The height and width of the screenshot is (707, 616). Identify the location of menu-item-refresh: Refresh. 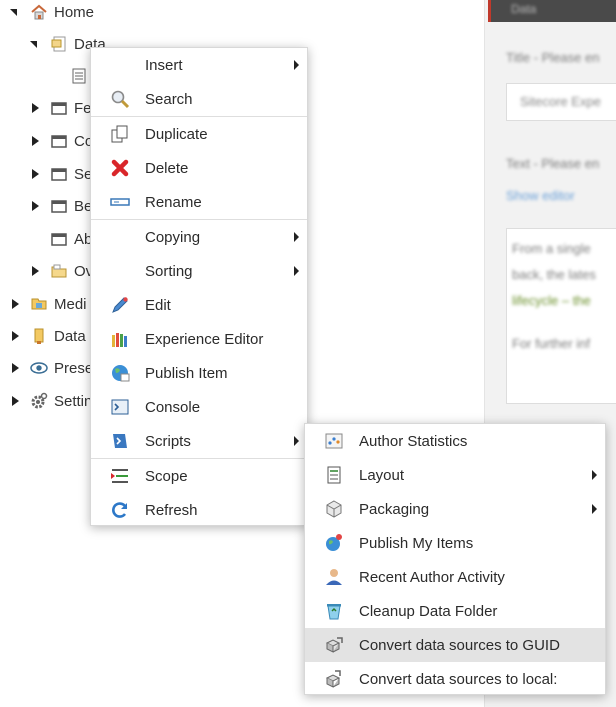
(199, 510).